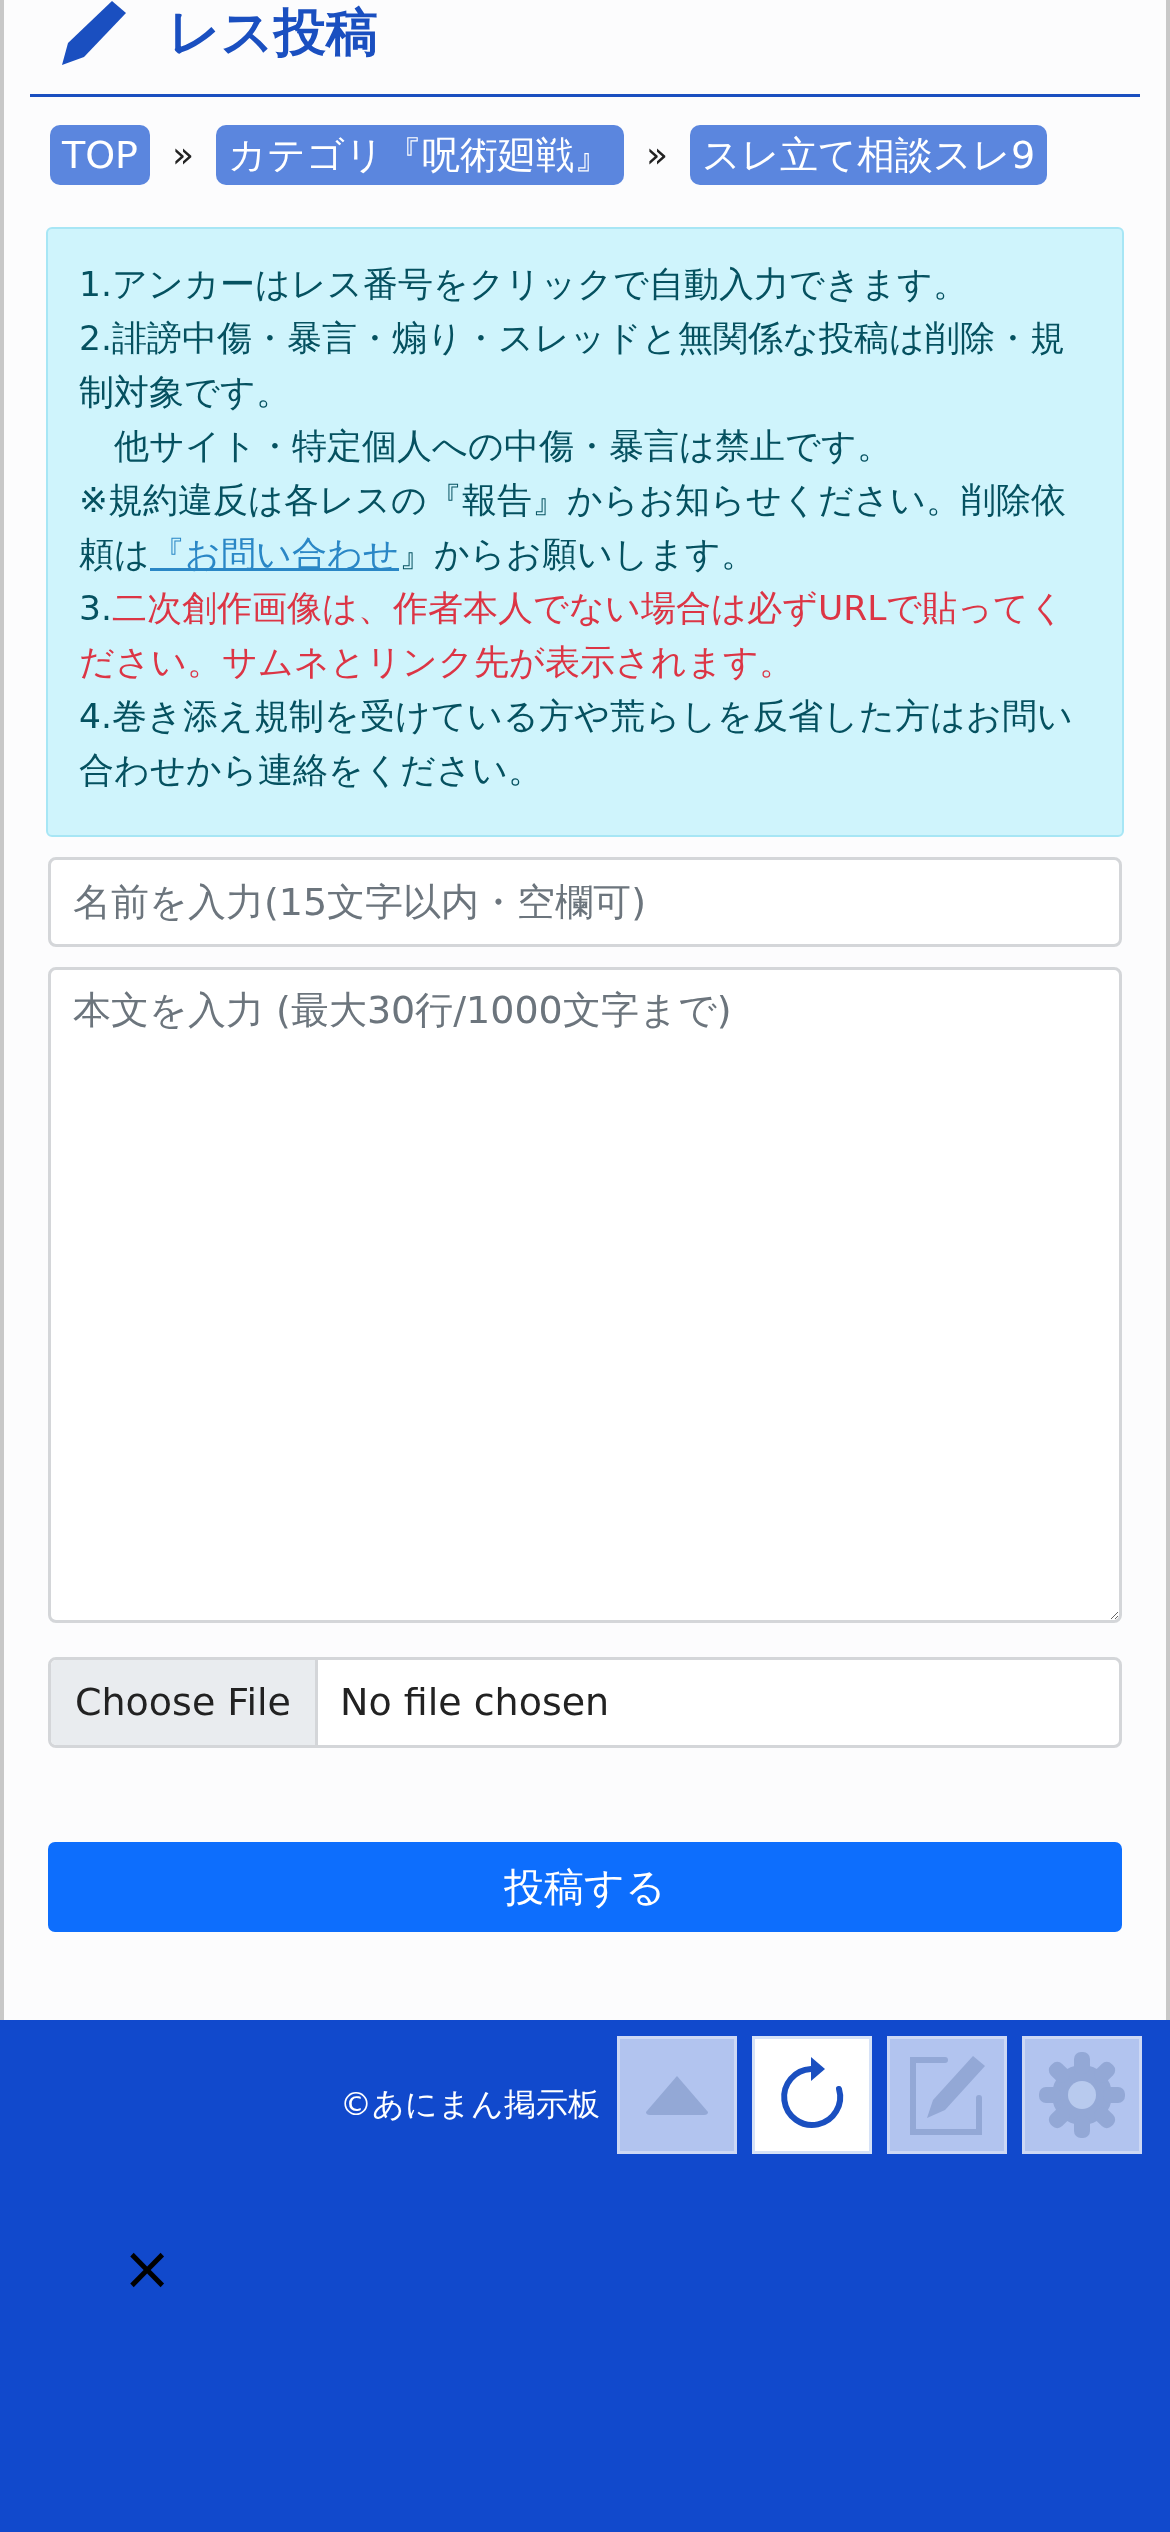  I want to click on edit-icon, so click(947, 2095).